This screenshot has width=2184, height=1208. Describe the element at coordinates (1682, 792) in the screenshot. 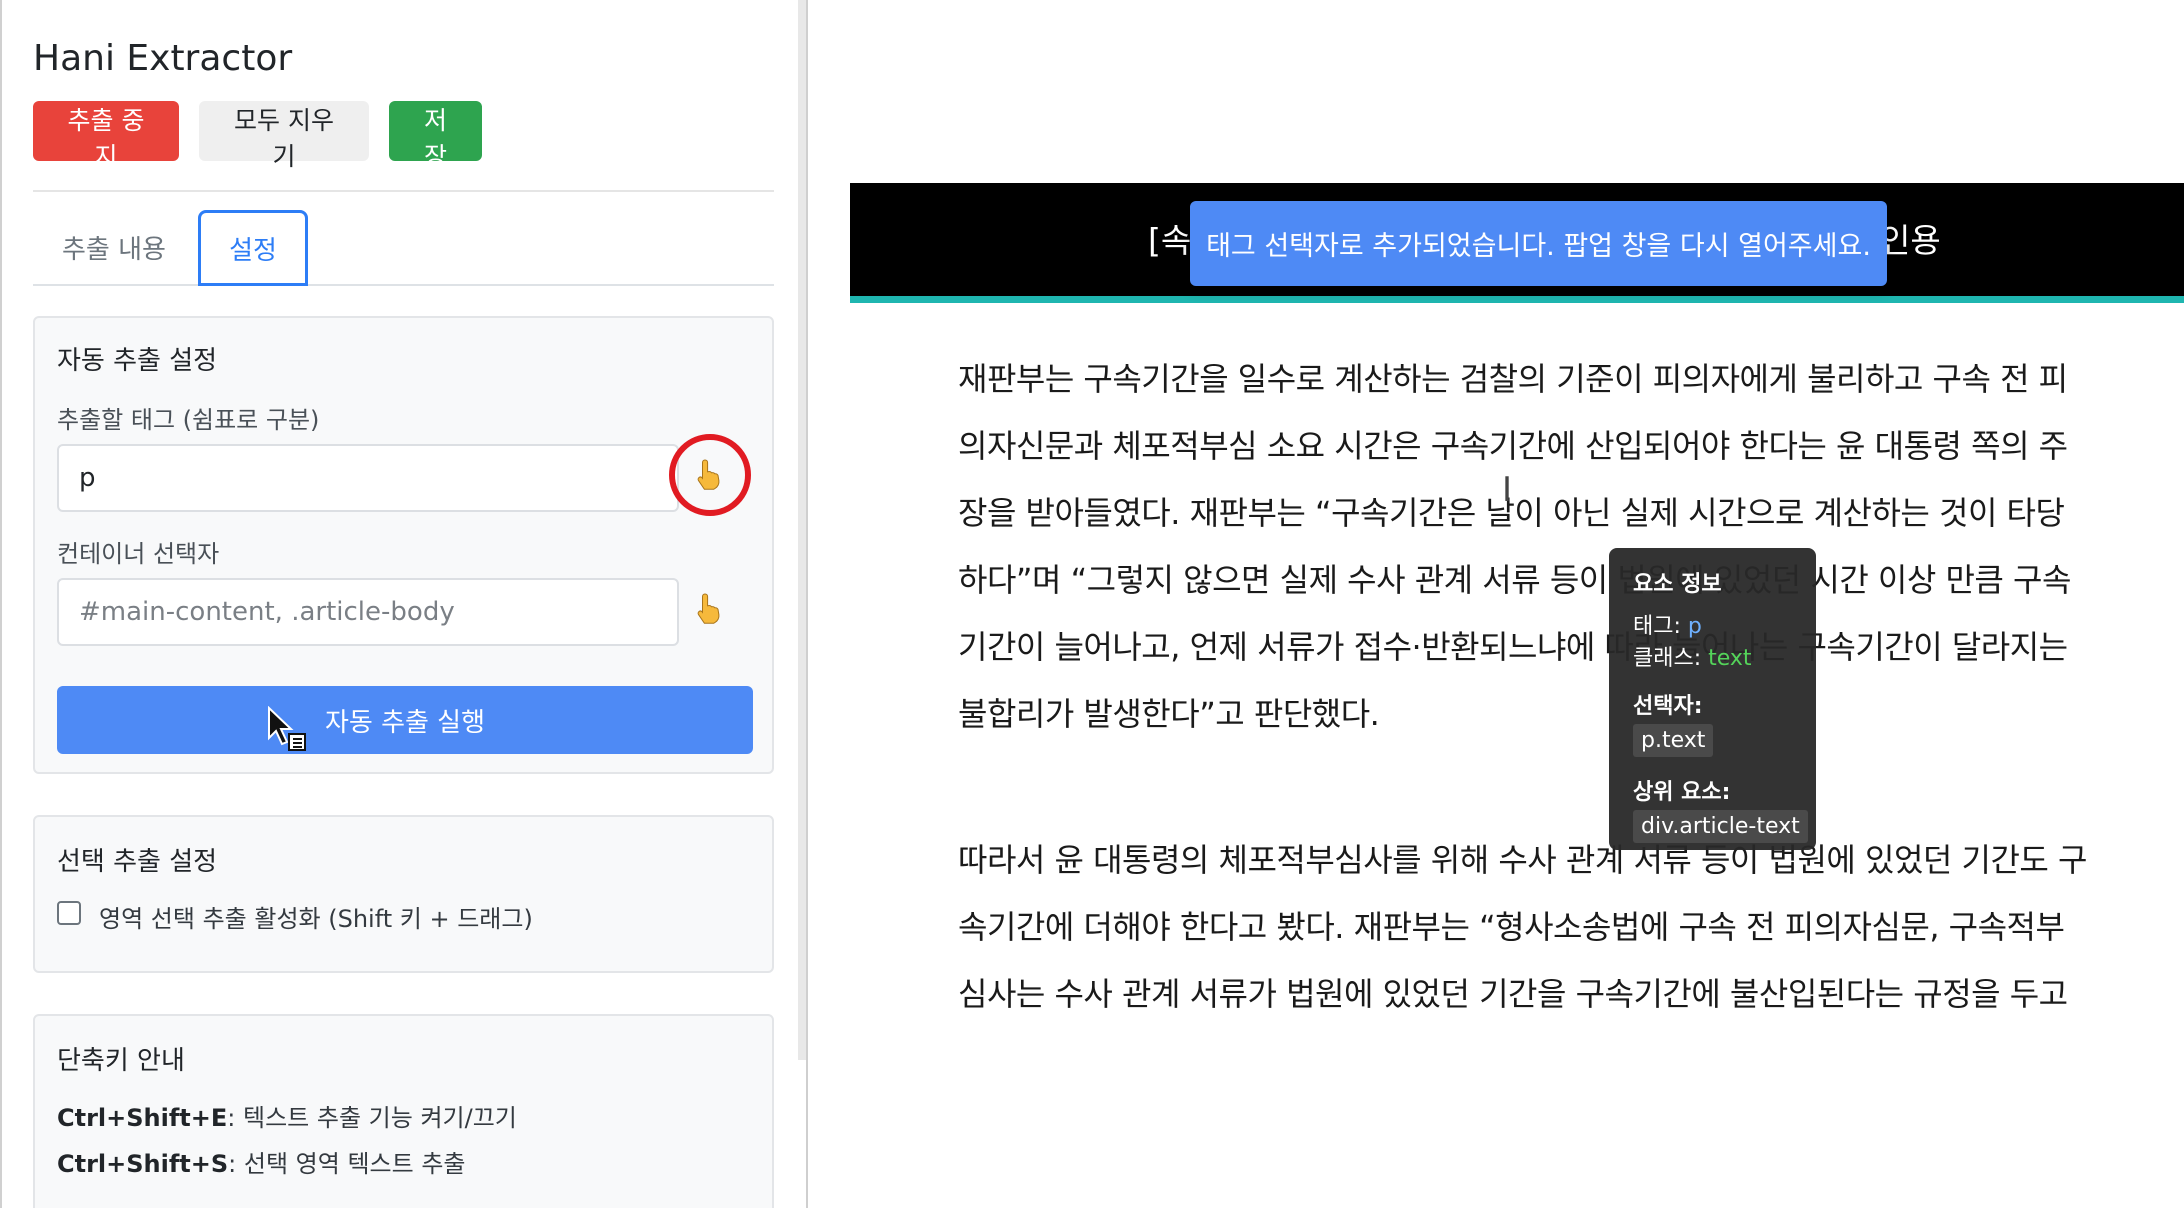

I see `tooltip-parent-label: 상위 요소:` at that location.